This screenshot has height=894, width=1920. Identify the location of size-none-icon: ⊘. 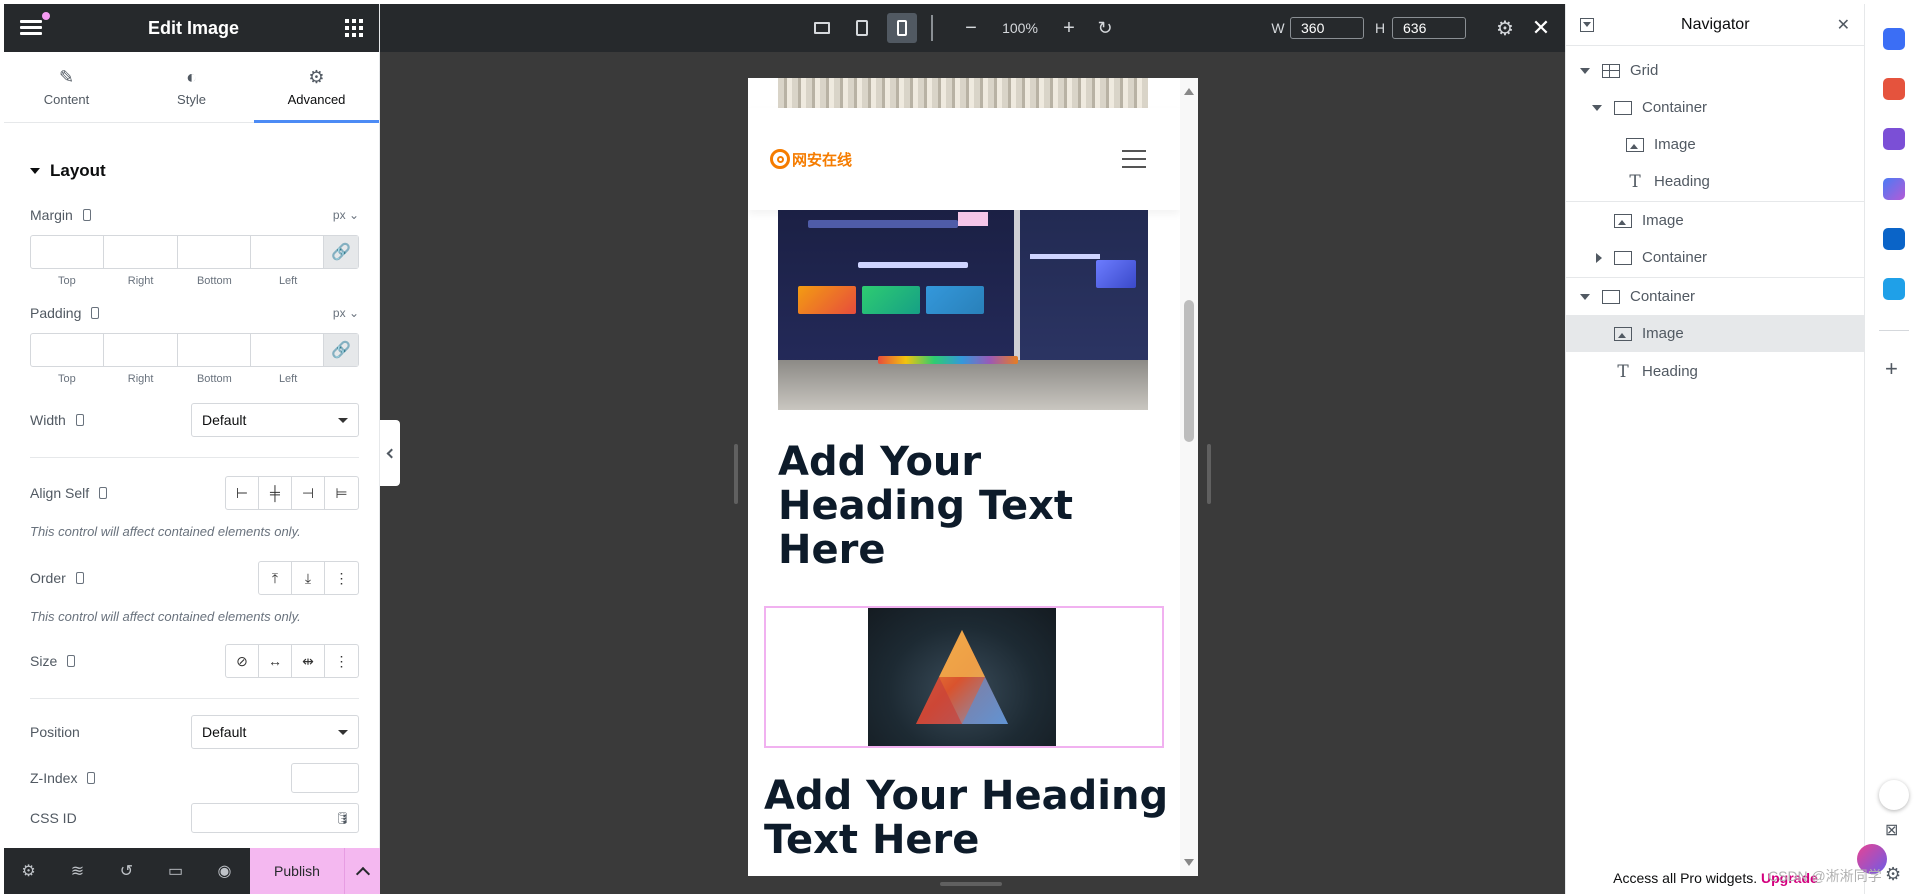
(242, 661).